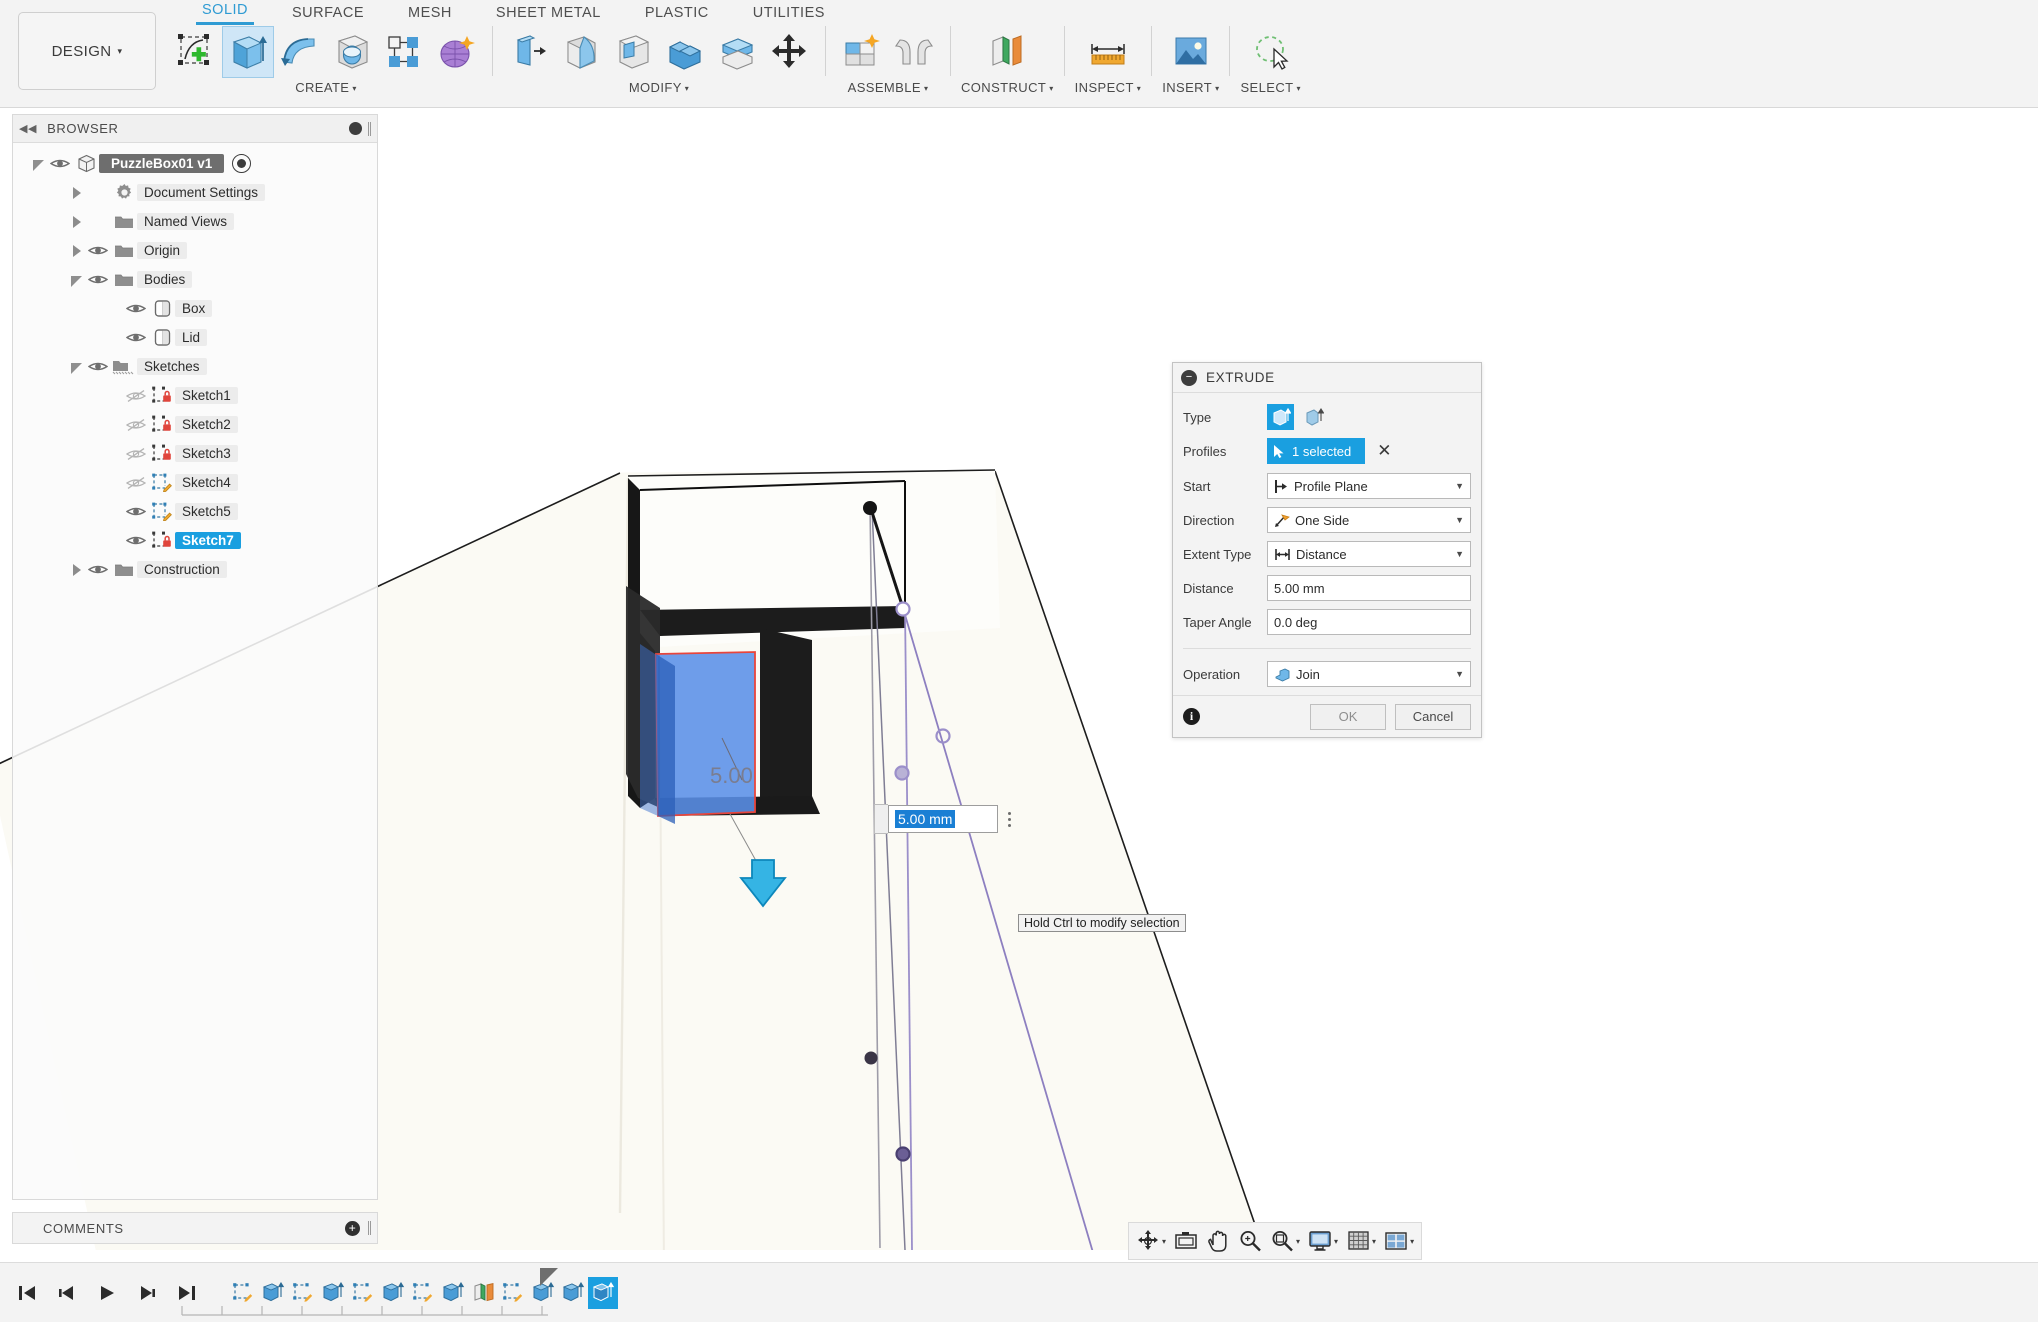  I want to click on browser-item-construction: Construction, so click(195, 569).